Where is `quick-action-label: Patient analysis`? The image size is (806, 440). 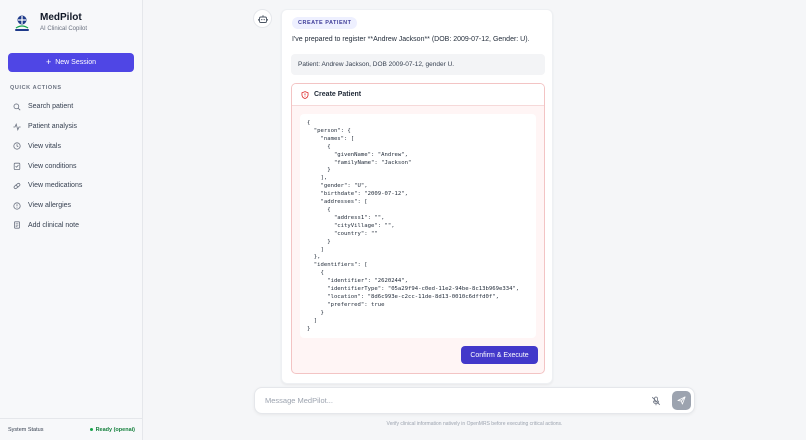
quick-action-label: Patient analysis is located at coordinates (53, 127).